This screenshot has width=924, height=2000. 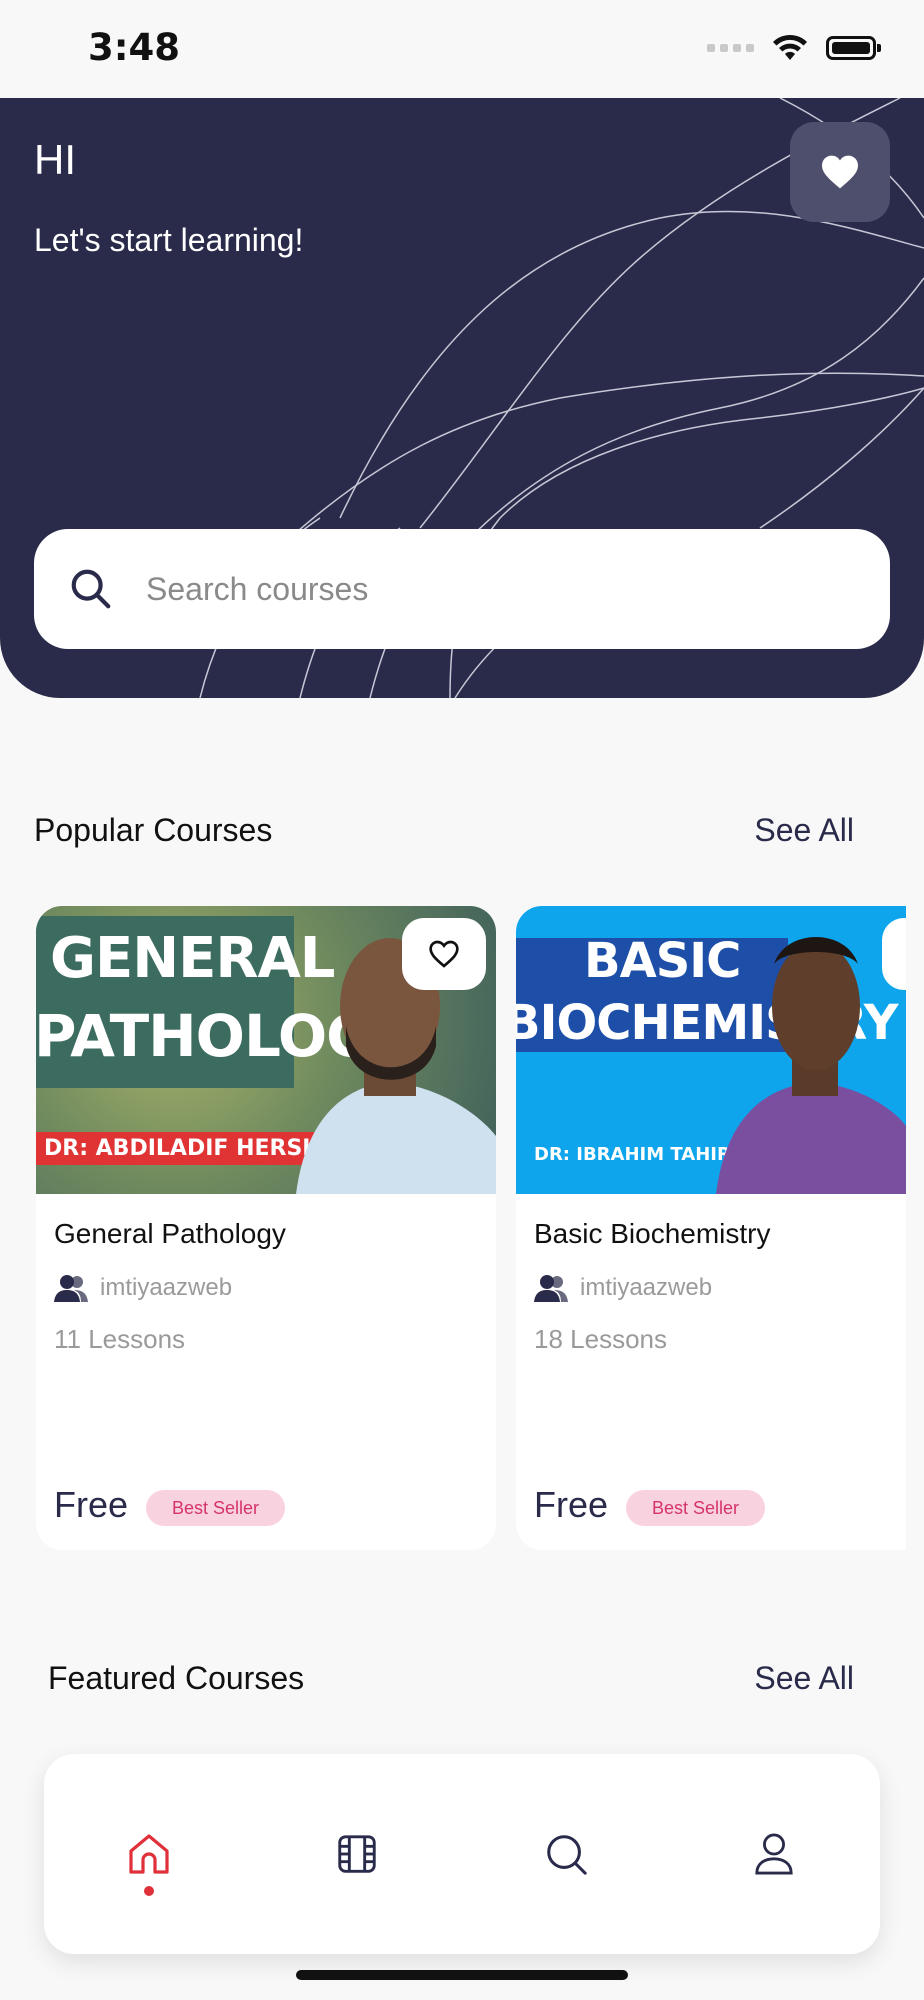 I want to click on nav-profile, so click(x=774, y=1854).